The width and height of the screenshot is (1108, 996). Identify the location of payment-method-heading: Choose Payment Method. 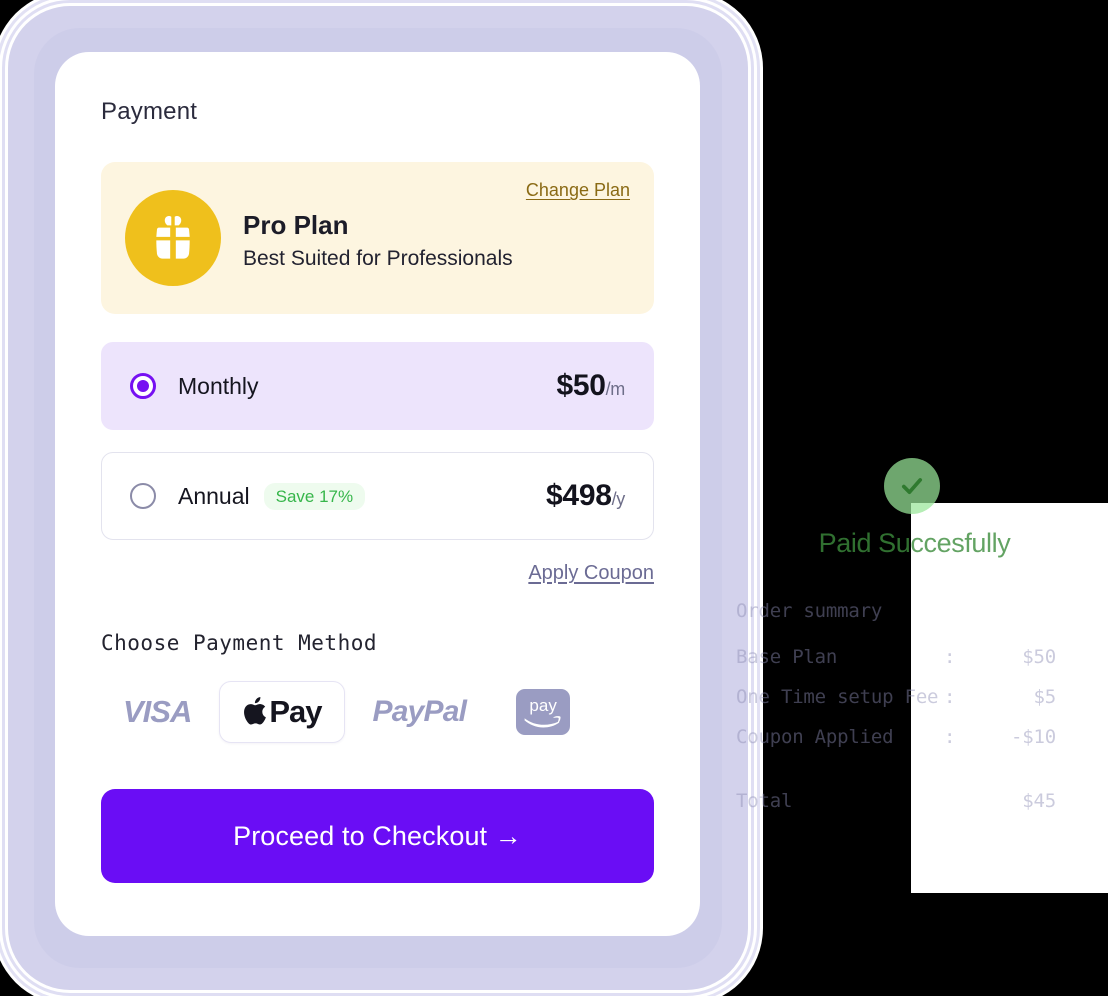
(239, 643).